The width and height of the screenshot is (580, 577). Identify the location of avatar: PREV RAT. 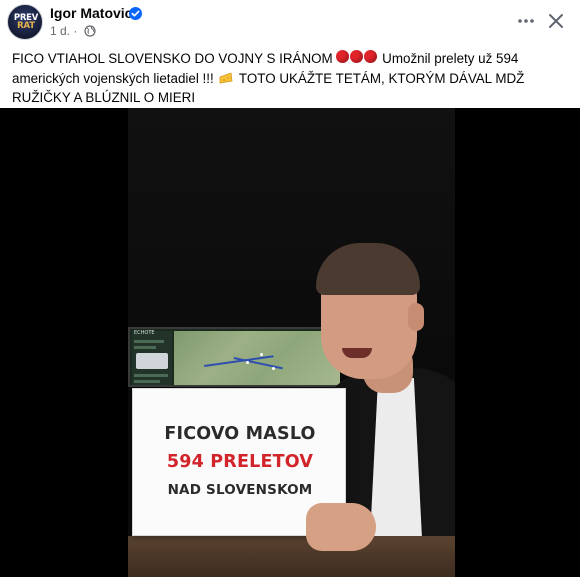
(25, 22).